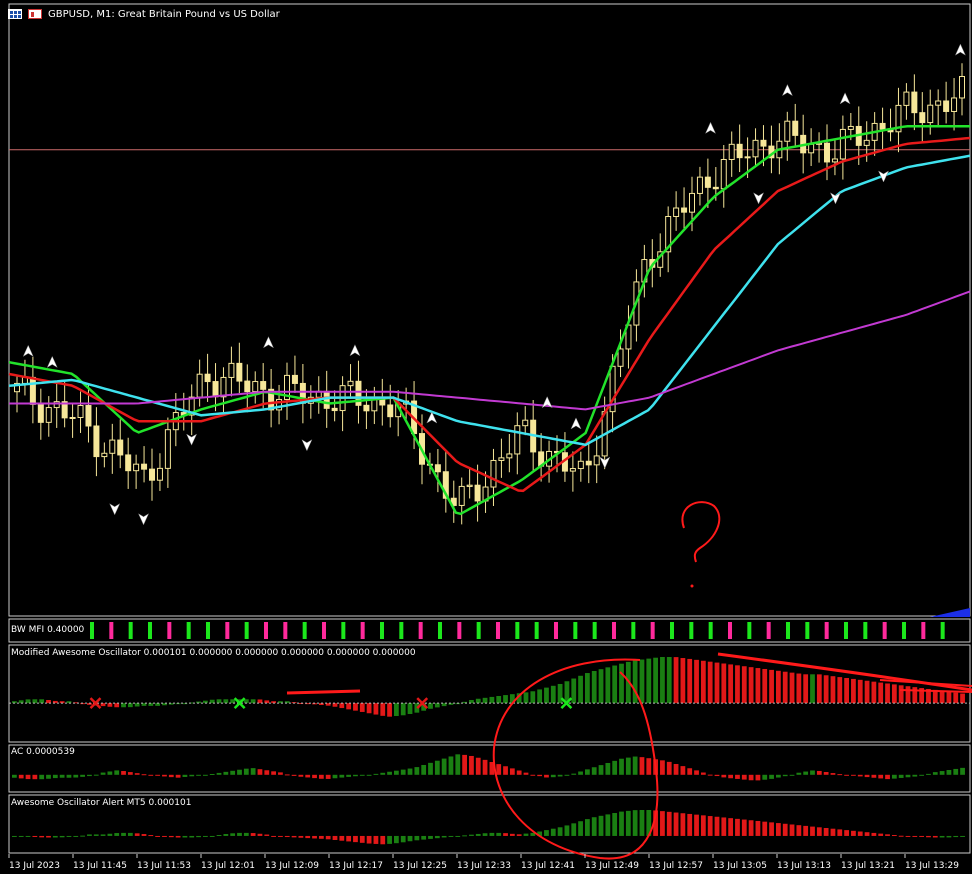 The width and height of the screenshot is (972, 874). Describe the element at coordinates (15, 14) in the screenshot. I see `grid-icon` at that location.